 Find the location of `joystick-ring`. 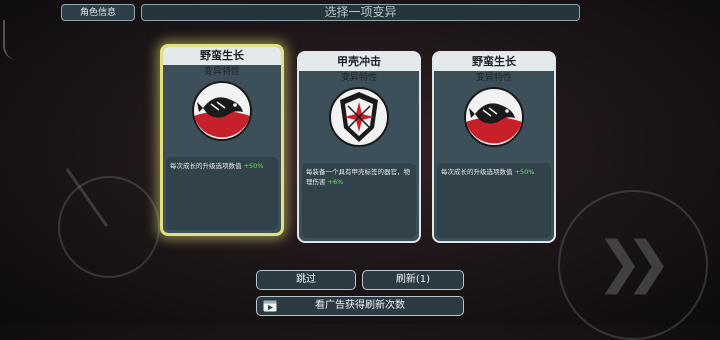

joystick-ring is located at coordinates (109, 227).